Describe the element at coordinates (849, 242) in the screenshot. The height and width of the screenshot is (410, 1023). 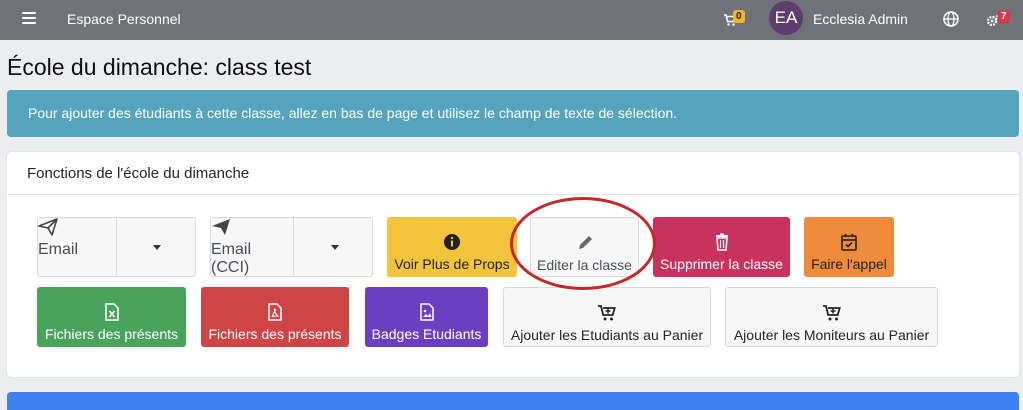
I see `calendar-check-icon` at that location.